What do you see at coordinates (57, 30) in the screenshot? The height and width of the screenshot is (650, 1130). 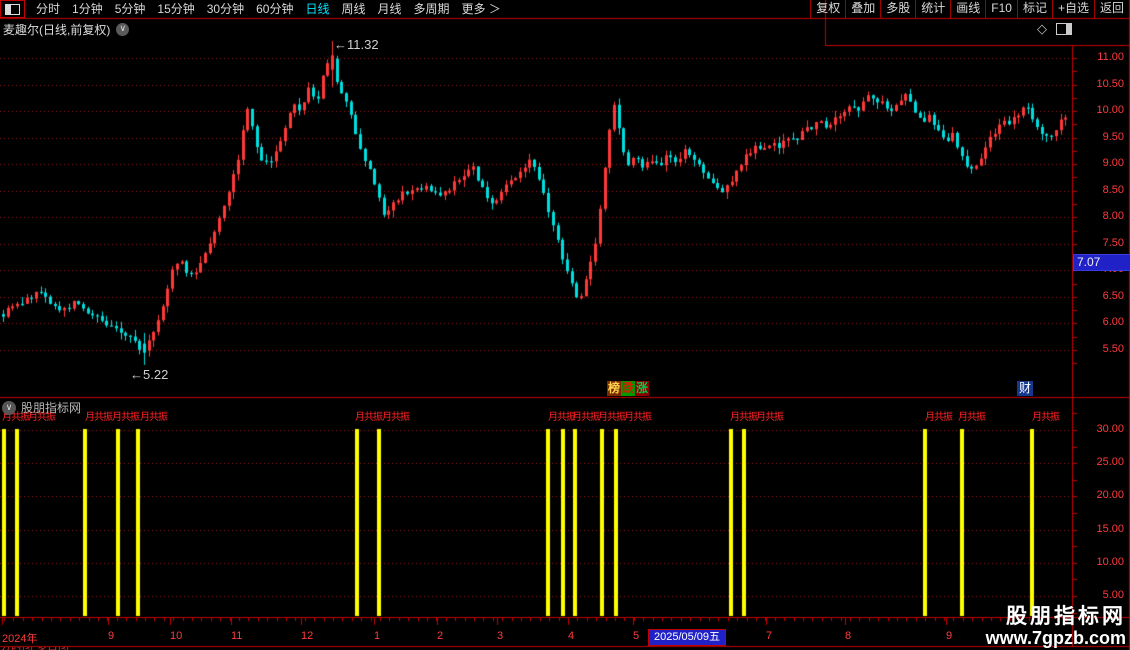 I see `stock-title: 麦趣尔(日线,前复权)` at bounding box center [57, 30].